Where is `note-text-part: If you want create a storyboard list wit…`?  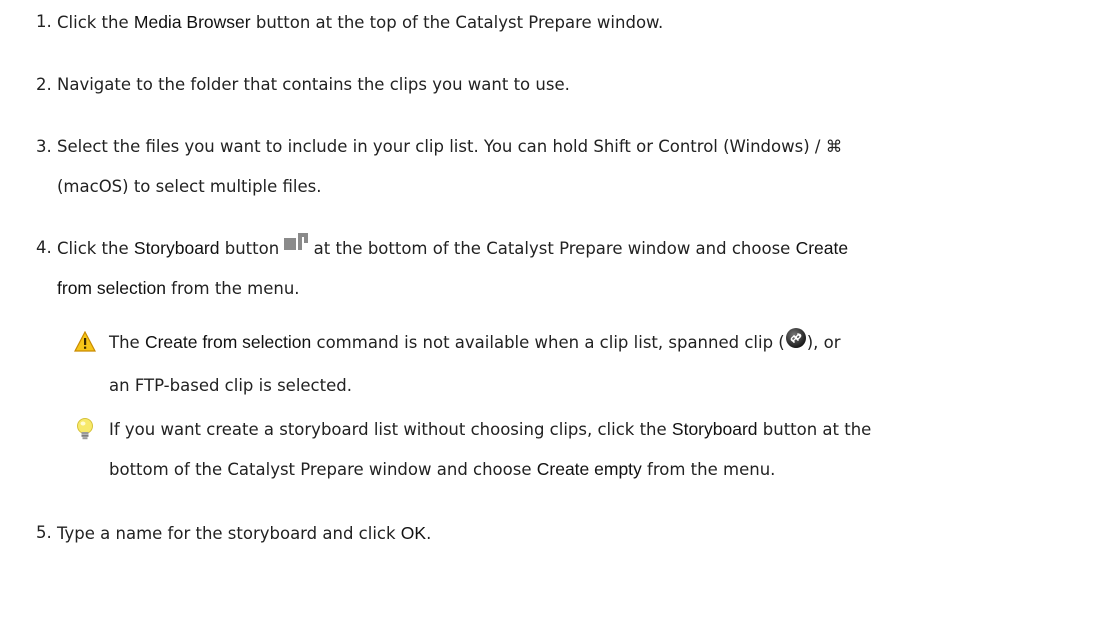 note-text-part: If you want create a storyboard list wit… is located at coordinates (390, 429).